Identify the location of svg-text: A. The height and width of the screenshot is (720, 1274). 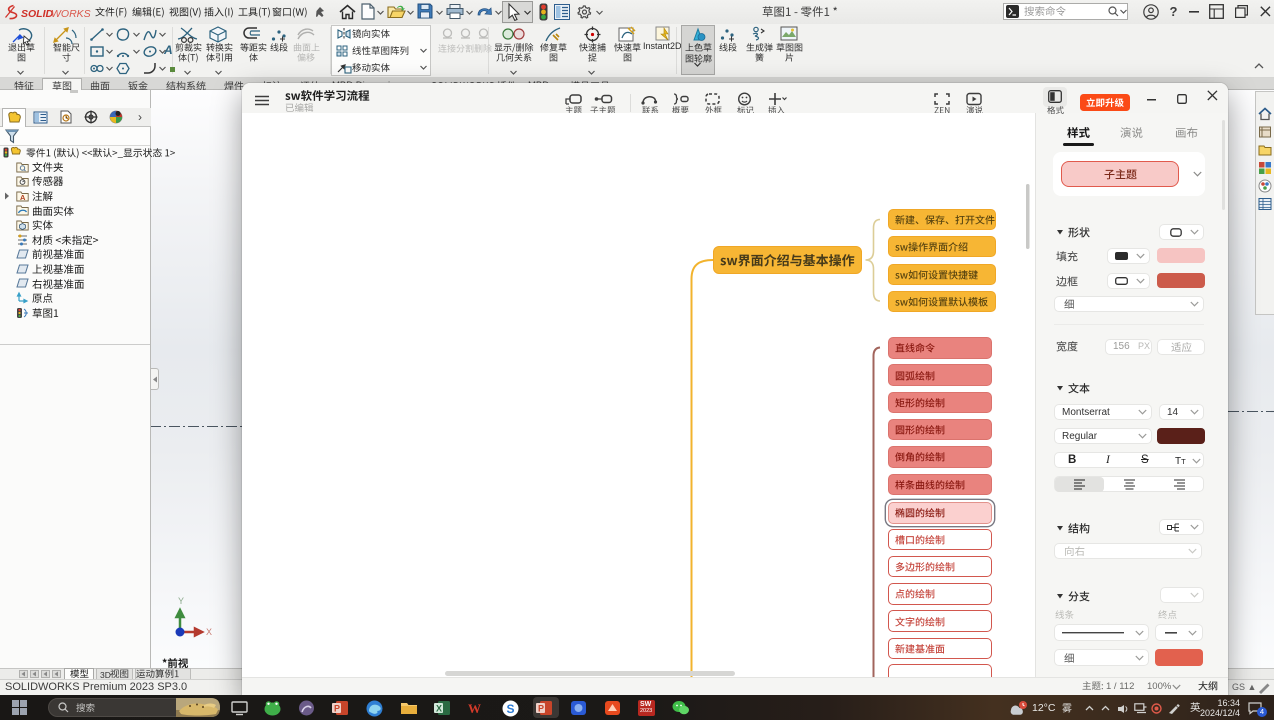
(23, 197).